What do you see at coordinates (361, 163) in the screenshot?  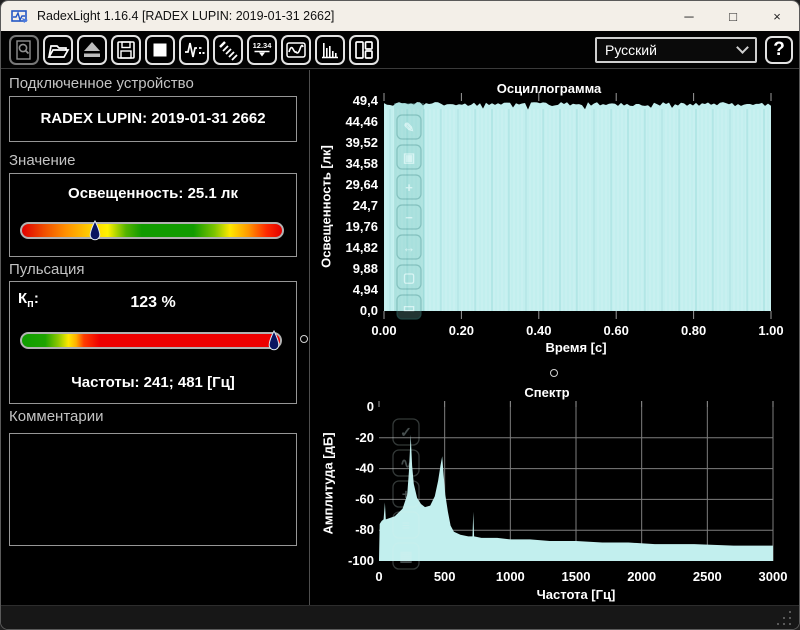 I see `svg-text: 34,58` at bounding box center [361, 163].